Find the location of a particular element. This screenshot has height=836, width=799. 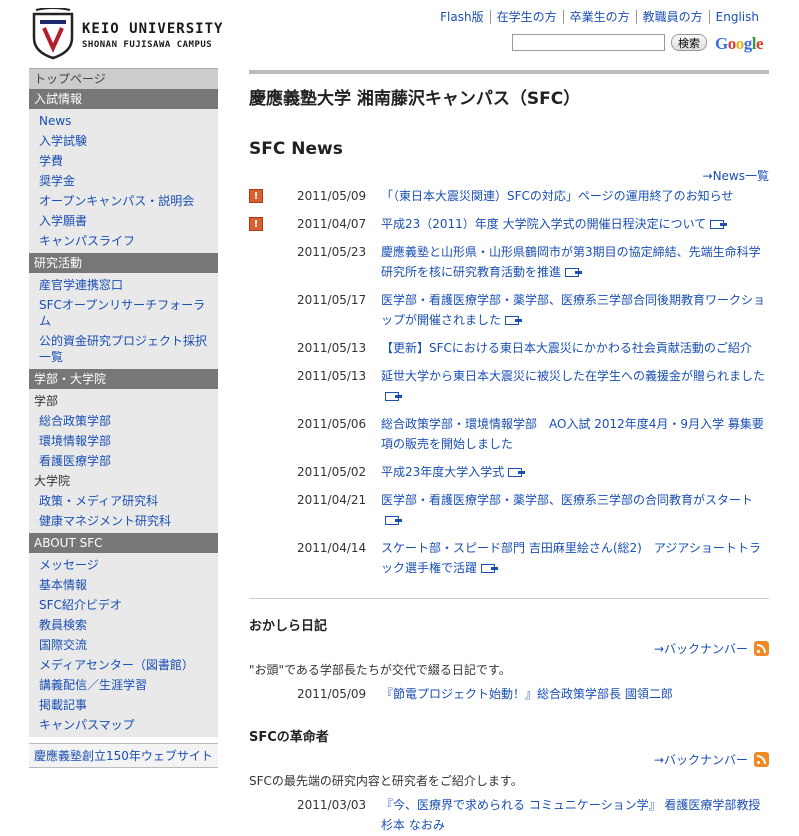

nav-students: 在学生の方 is located at coordinates (526, 17).